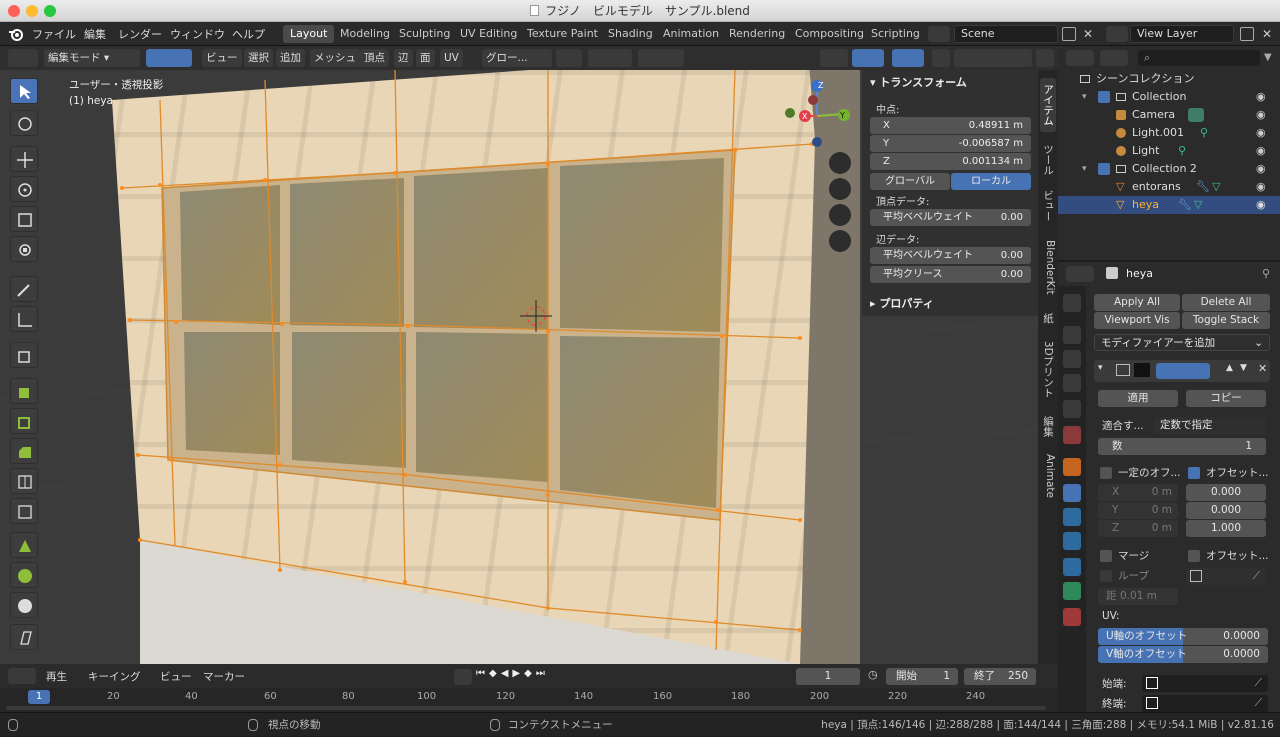 This screenshot has width=1280, height=737. What do you see at coordinates (1048, 267) in the screenshot?
I see `tab-blenderkit: BlenderKit` at bounding box center [1048, 267].